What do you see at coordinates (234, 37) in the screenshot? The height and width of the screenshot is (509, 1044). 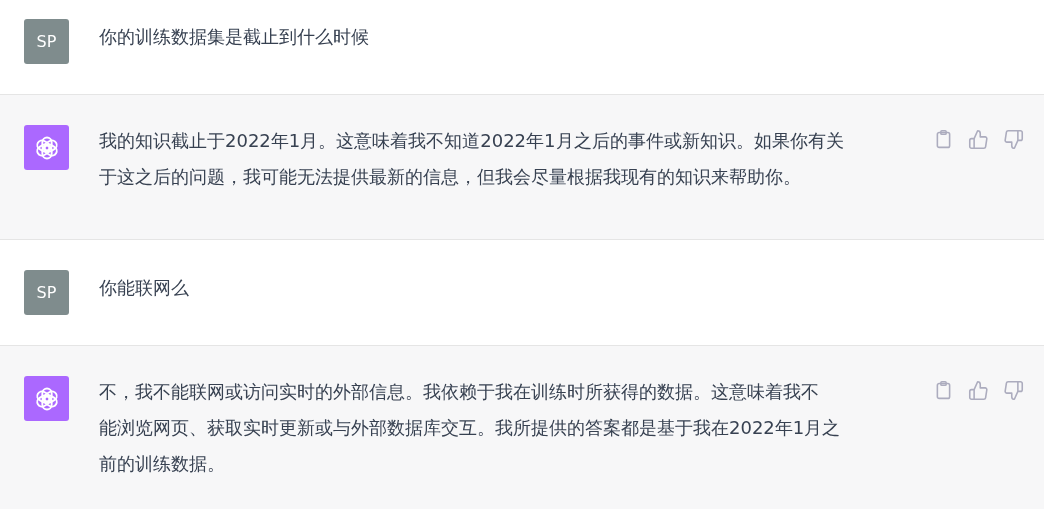 I see `message-text: 你的训练数据集是截止到什么时候` at bounding box center [234, 37].